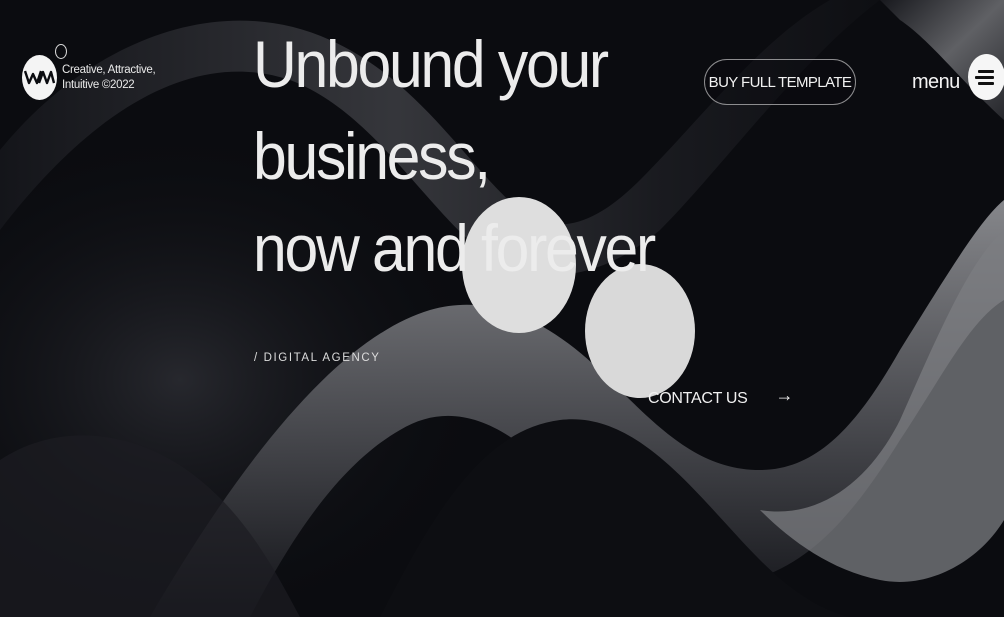 The width and height of the screenshot is (1004, 617). What do you see at coordinates (784, 394) in the screenshot?
I see `arrow-right-icon: →` at bounding box center [784, 394].